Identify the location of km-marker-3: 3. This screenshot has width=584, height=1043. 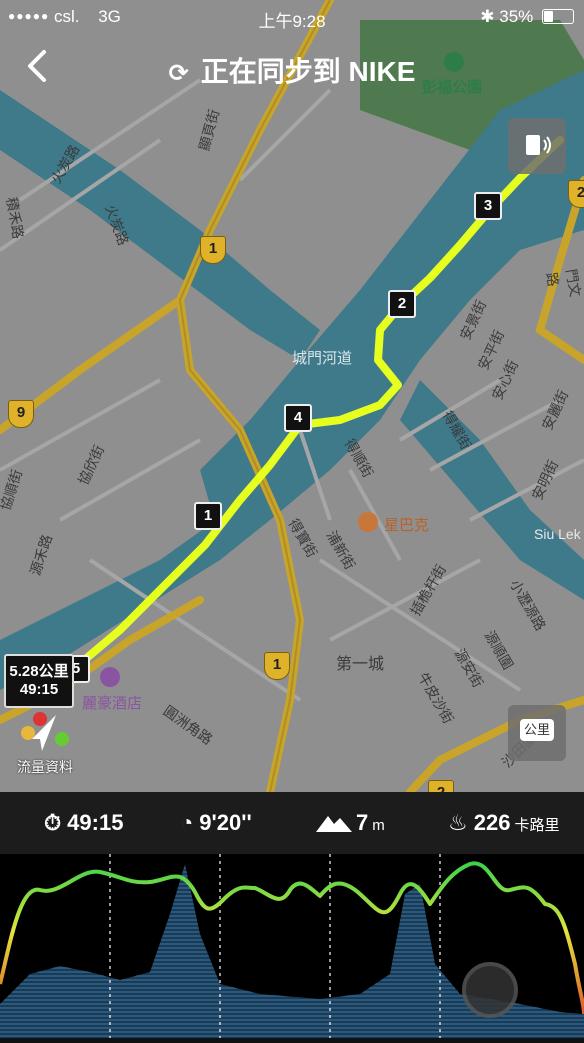
(488, 206).